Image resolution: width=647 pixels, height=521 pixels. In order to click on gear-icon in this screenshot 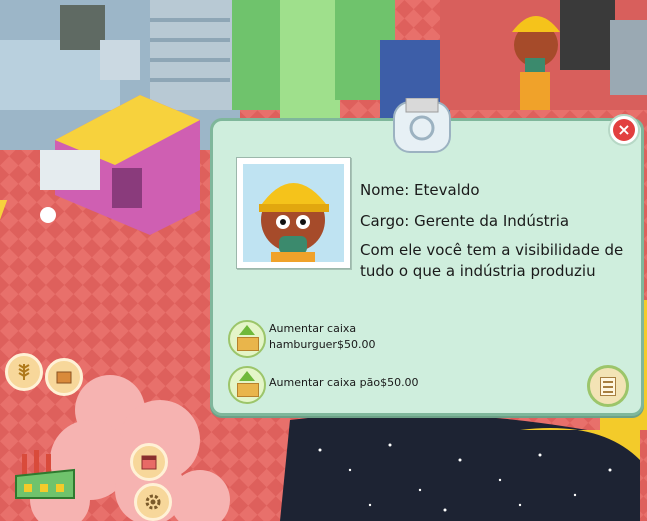, I will do `click(153, 502)`.